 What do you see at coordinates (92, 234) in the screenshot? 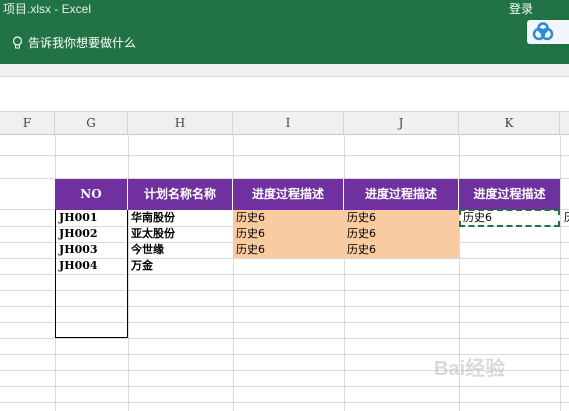
I see `table-row-2-no: JH002` at bounding box center [92, 234].